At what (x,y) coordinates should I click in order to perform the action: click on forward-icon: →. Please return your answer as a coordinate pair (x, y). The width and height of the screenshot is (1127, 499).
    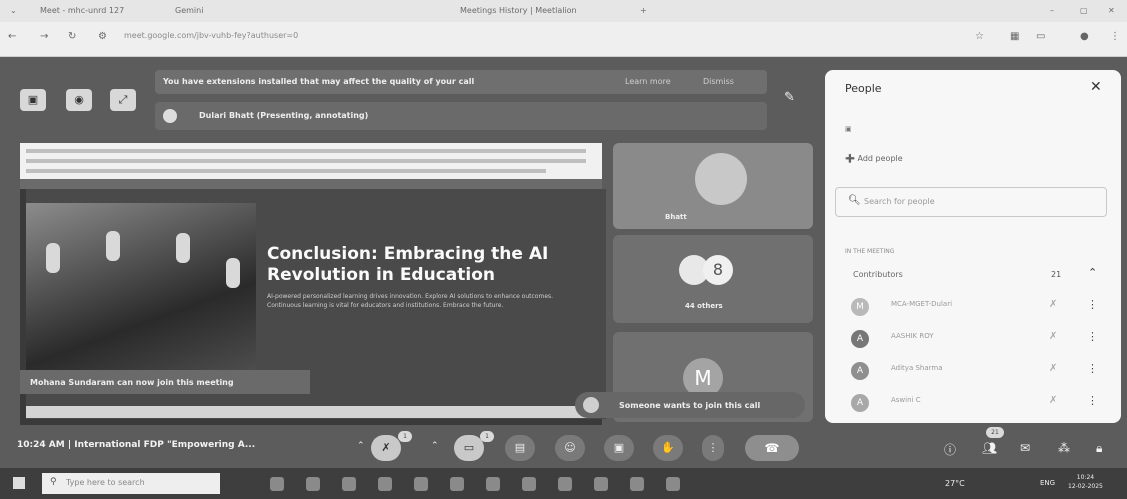
    Looking at the image, I should click on (44, 36).